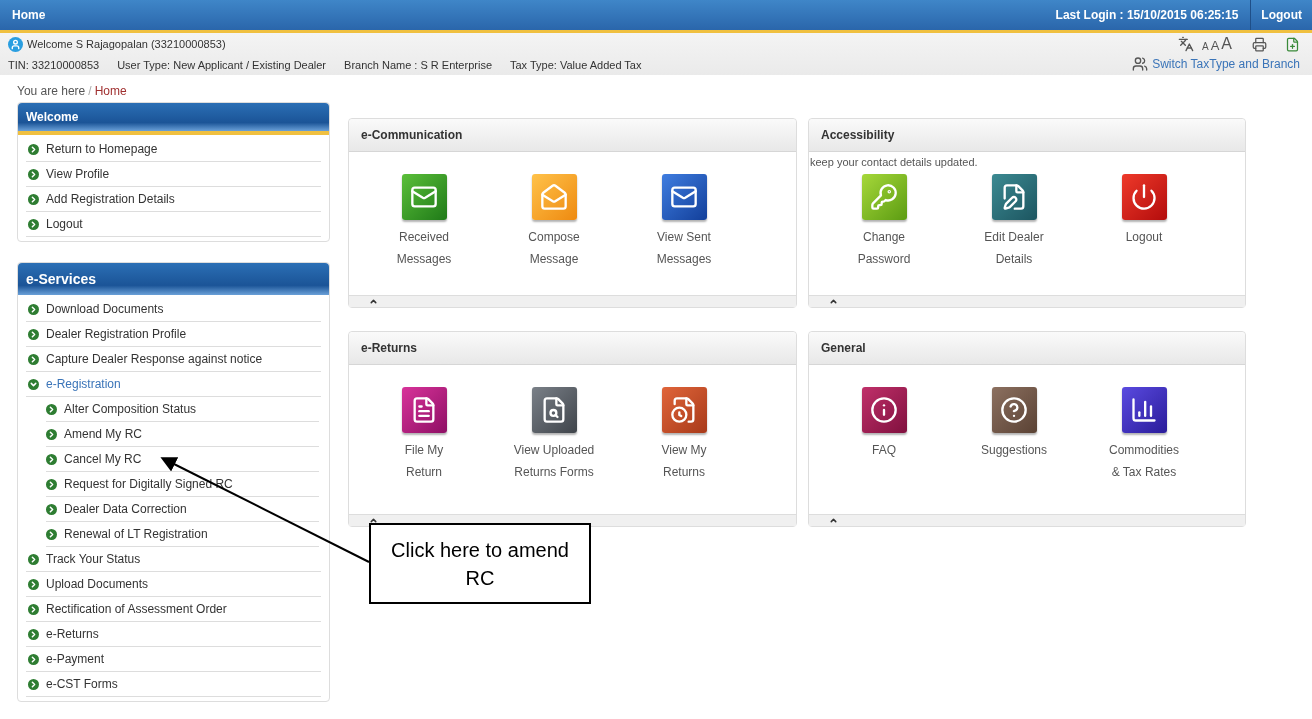 The height and width of the screenshot is (719, 1312). What do you see at coordinates (1292, 44) in the screenshot?
I see `page-add-icon` at bounding box center [1292, 44].